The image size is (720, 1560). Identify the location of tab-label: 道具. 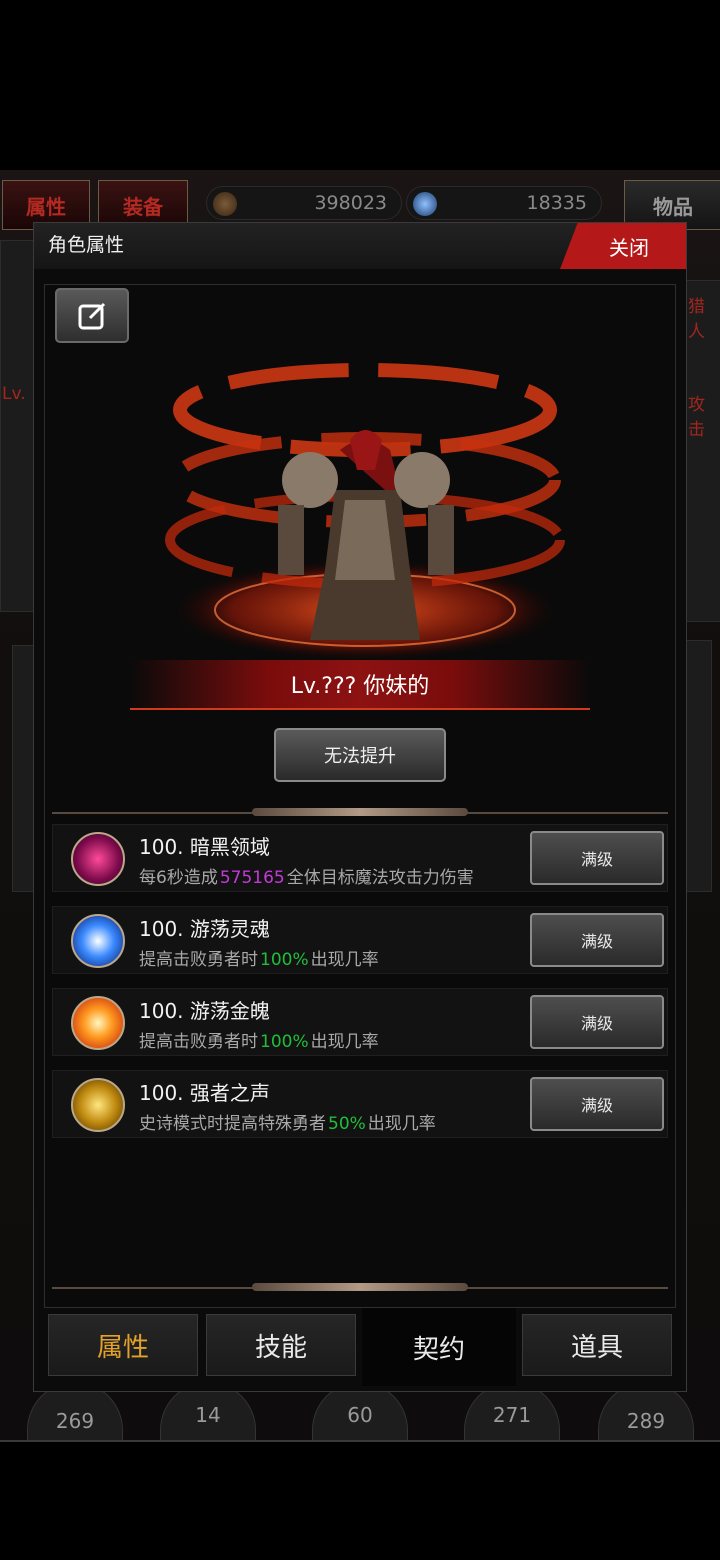
(596, 1347).